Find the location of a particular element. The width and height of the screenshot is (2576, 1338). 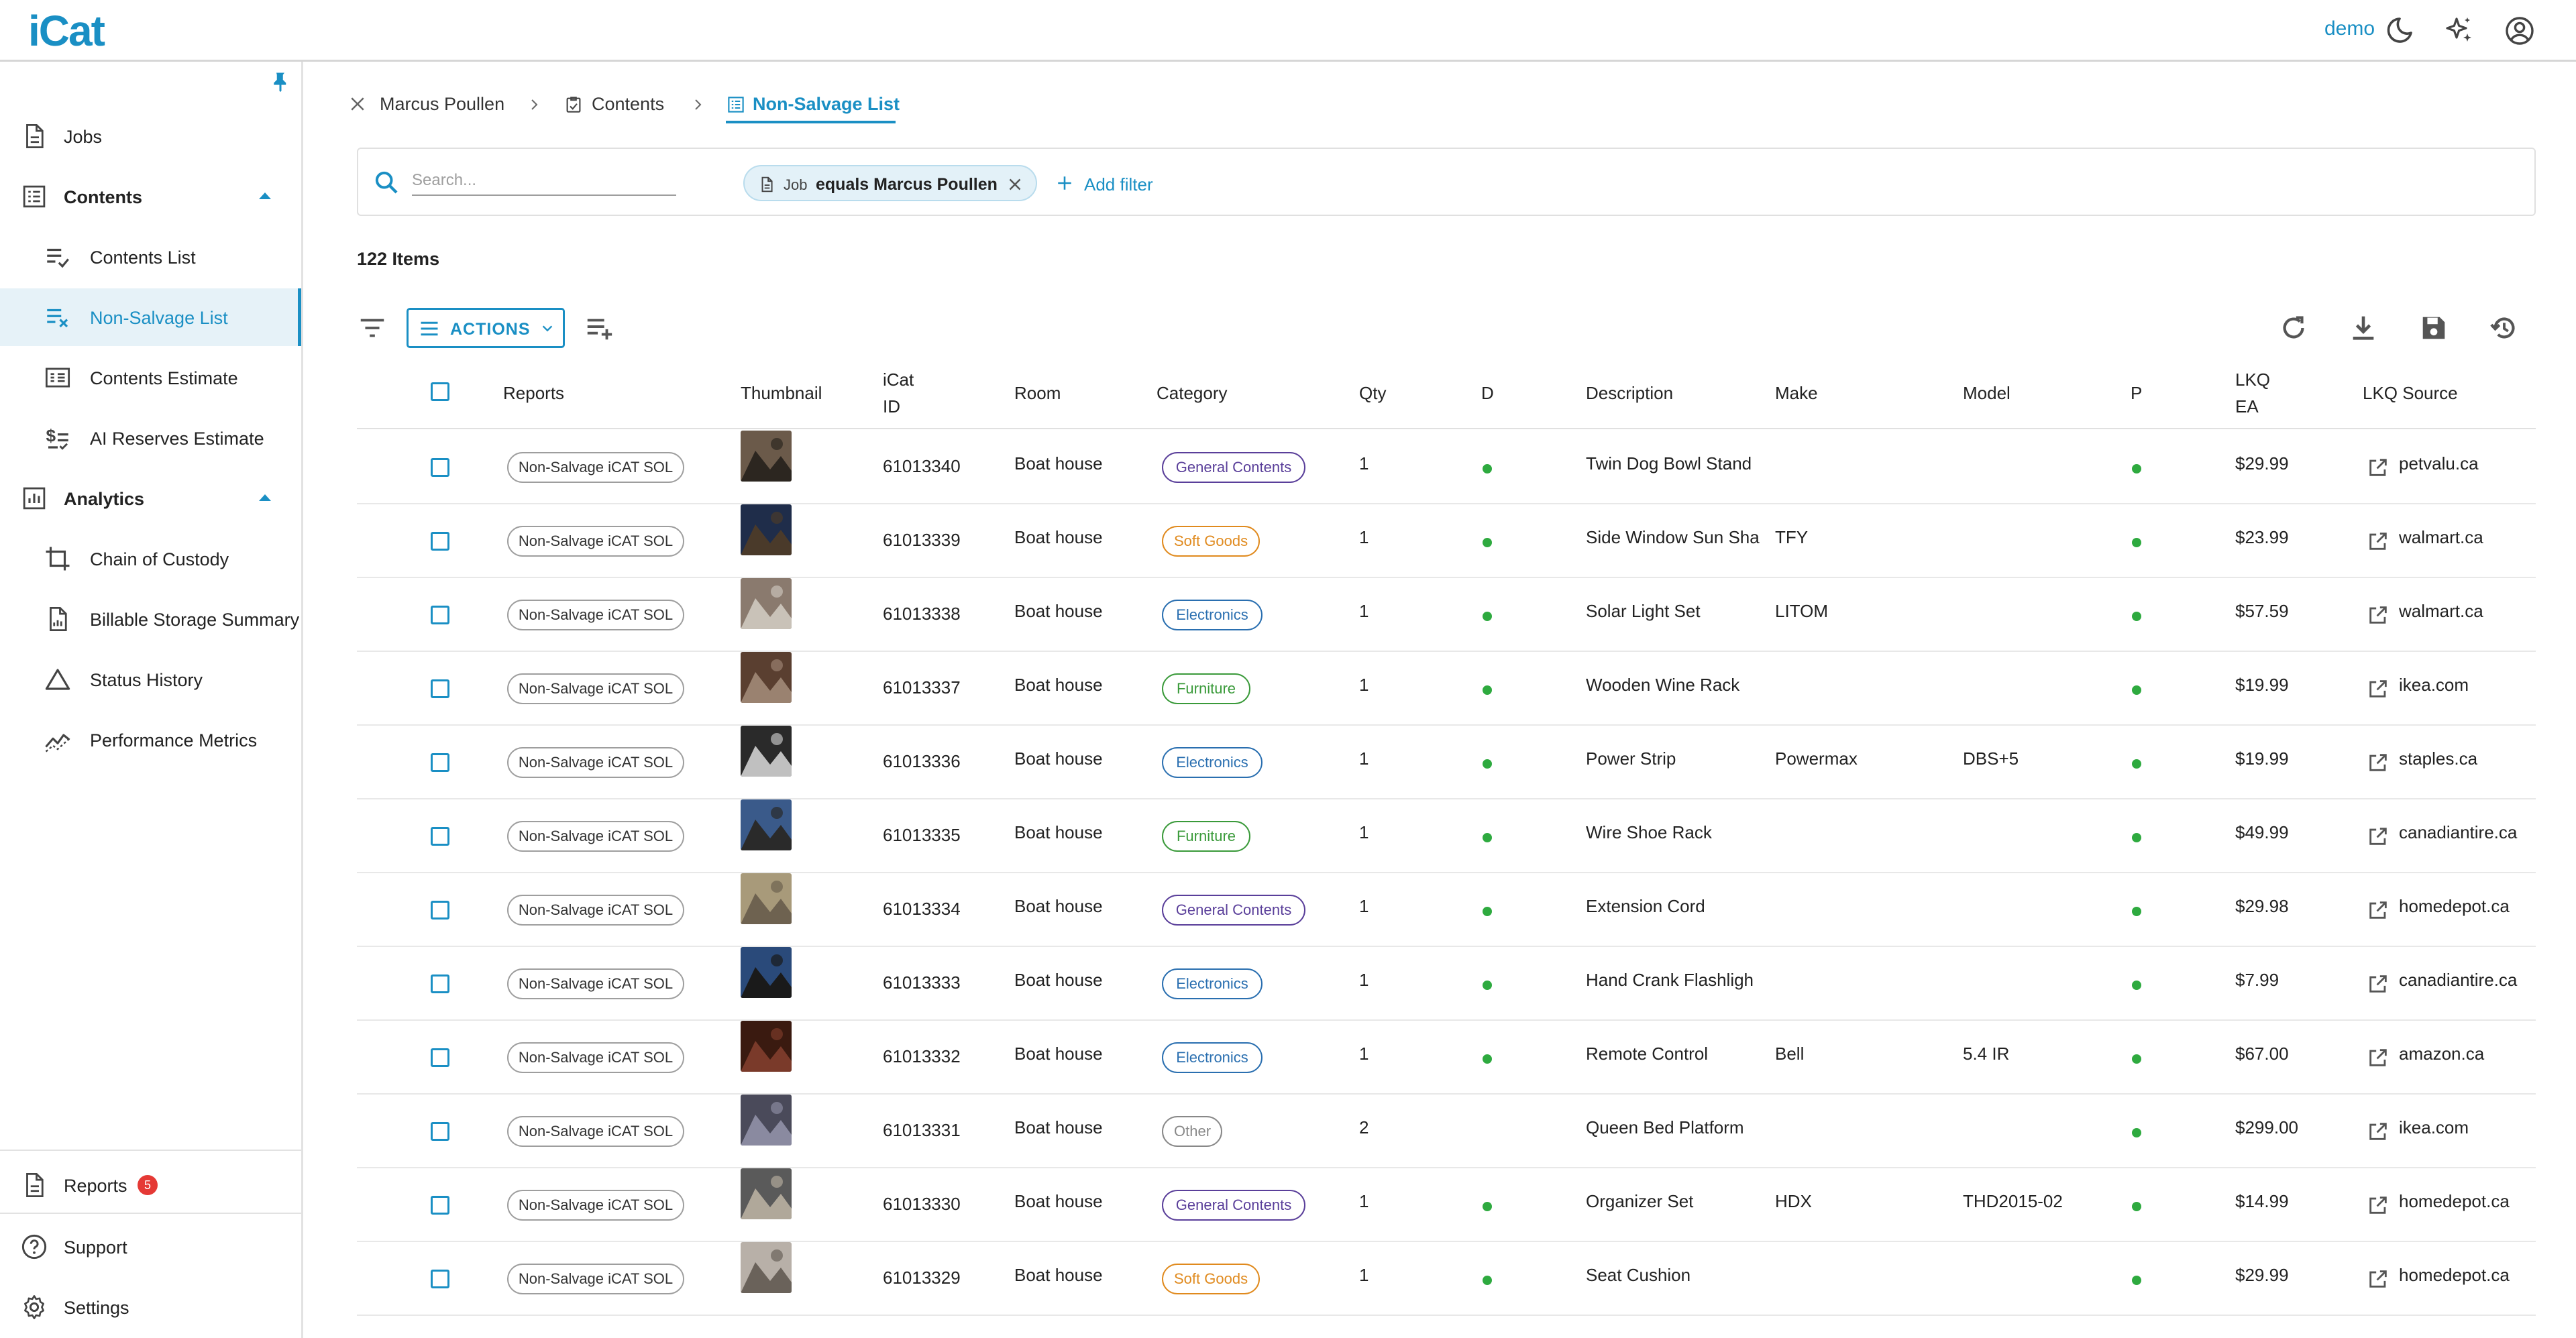

select-all-checkbox is located at coordinates (440, 391).